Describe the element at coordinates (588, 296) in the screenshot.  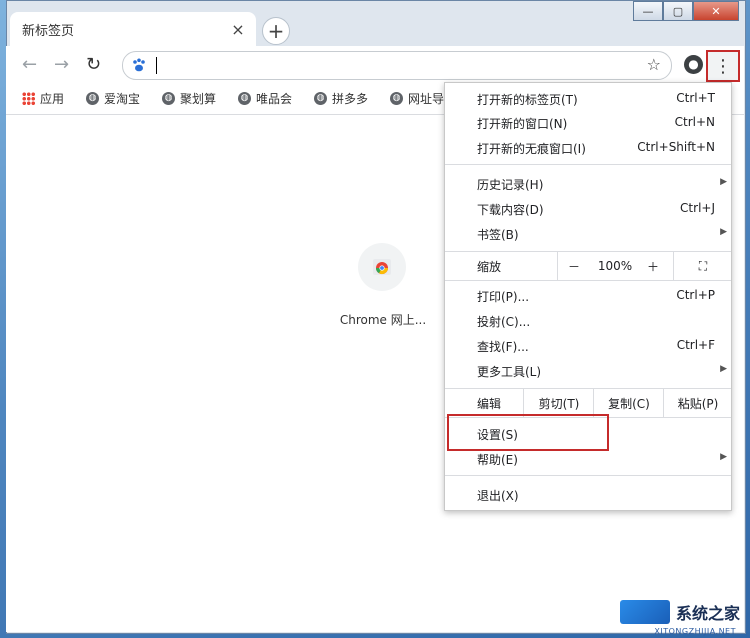
I see `menu-item-print: 打印(P)... Ctrl+P` at that location.